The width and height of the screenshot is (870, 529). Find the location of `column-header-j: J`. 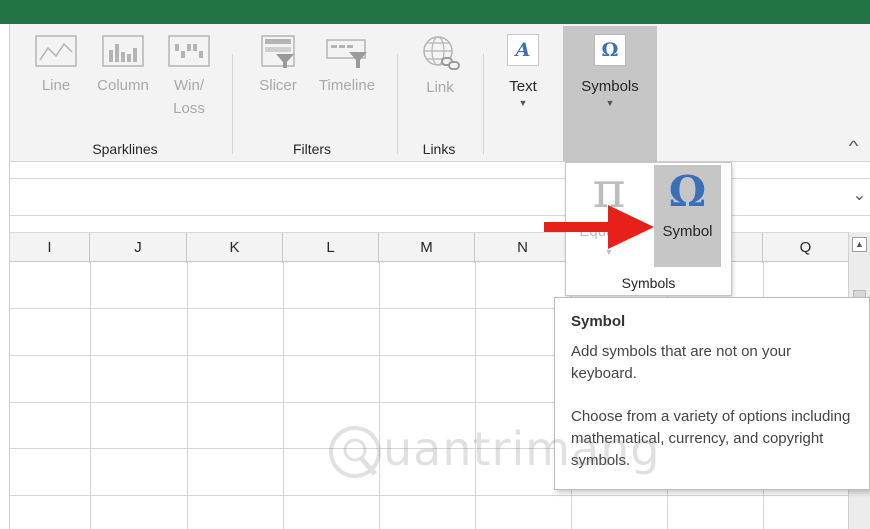

column-header-j: J is located at coordinates (138, 248).